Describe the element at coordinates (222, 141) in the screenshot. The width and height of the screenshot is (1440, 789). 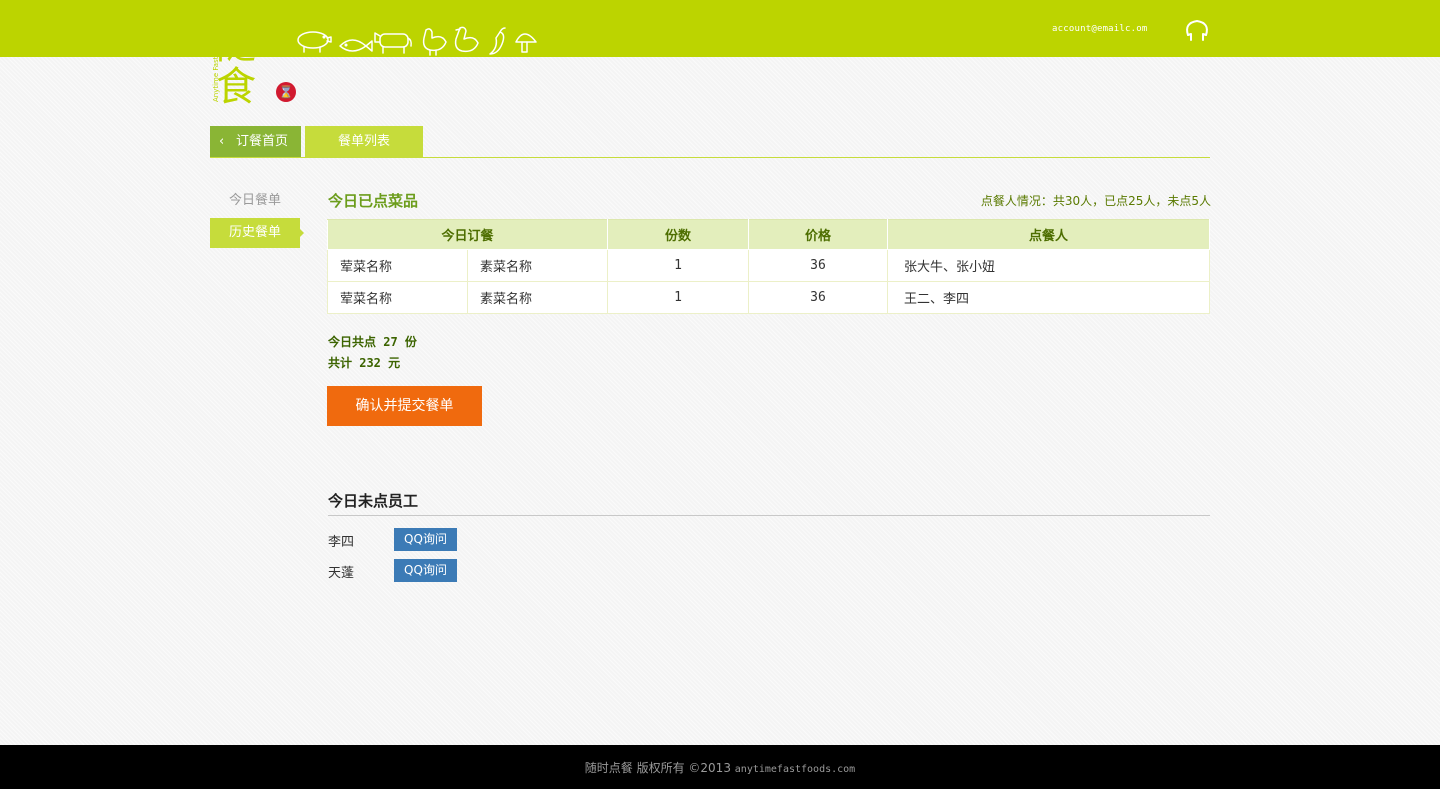
I see `chevron-left-icon: ‹` at that location.